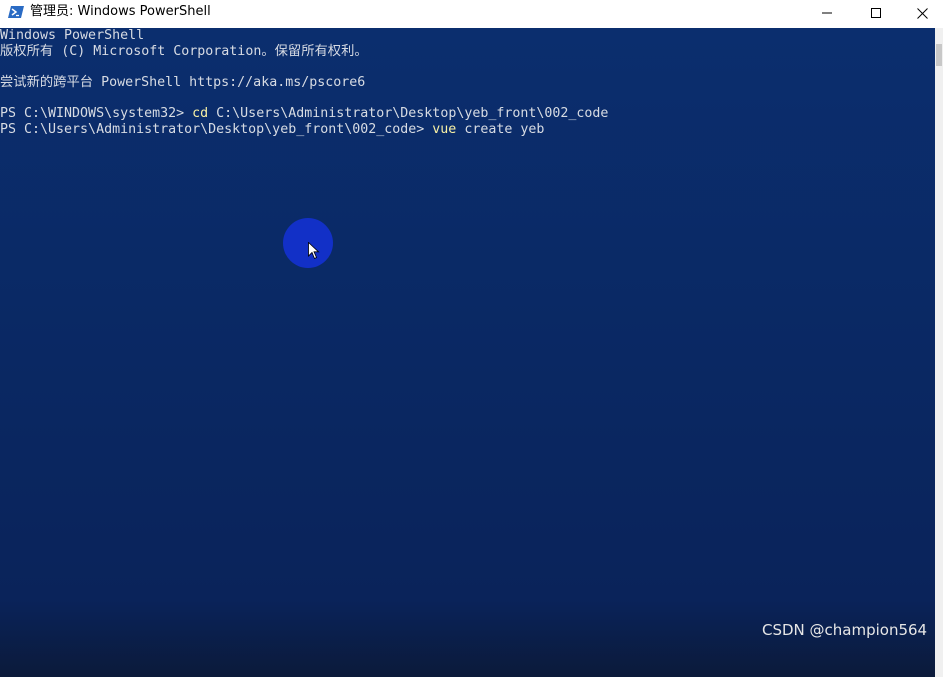 Image resolution: width=943 pixels, height=677 pixels. I want to click on minimize-button, so click(827, 13).